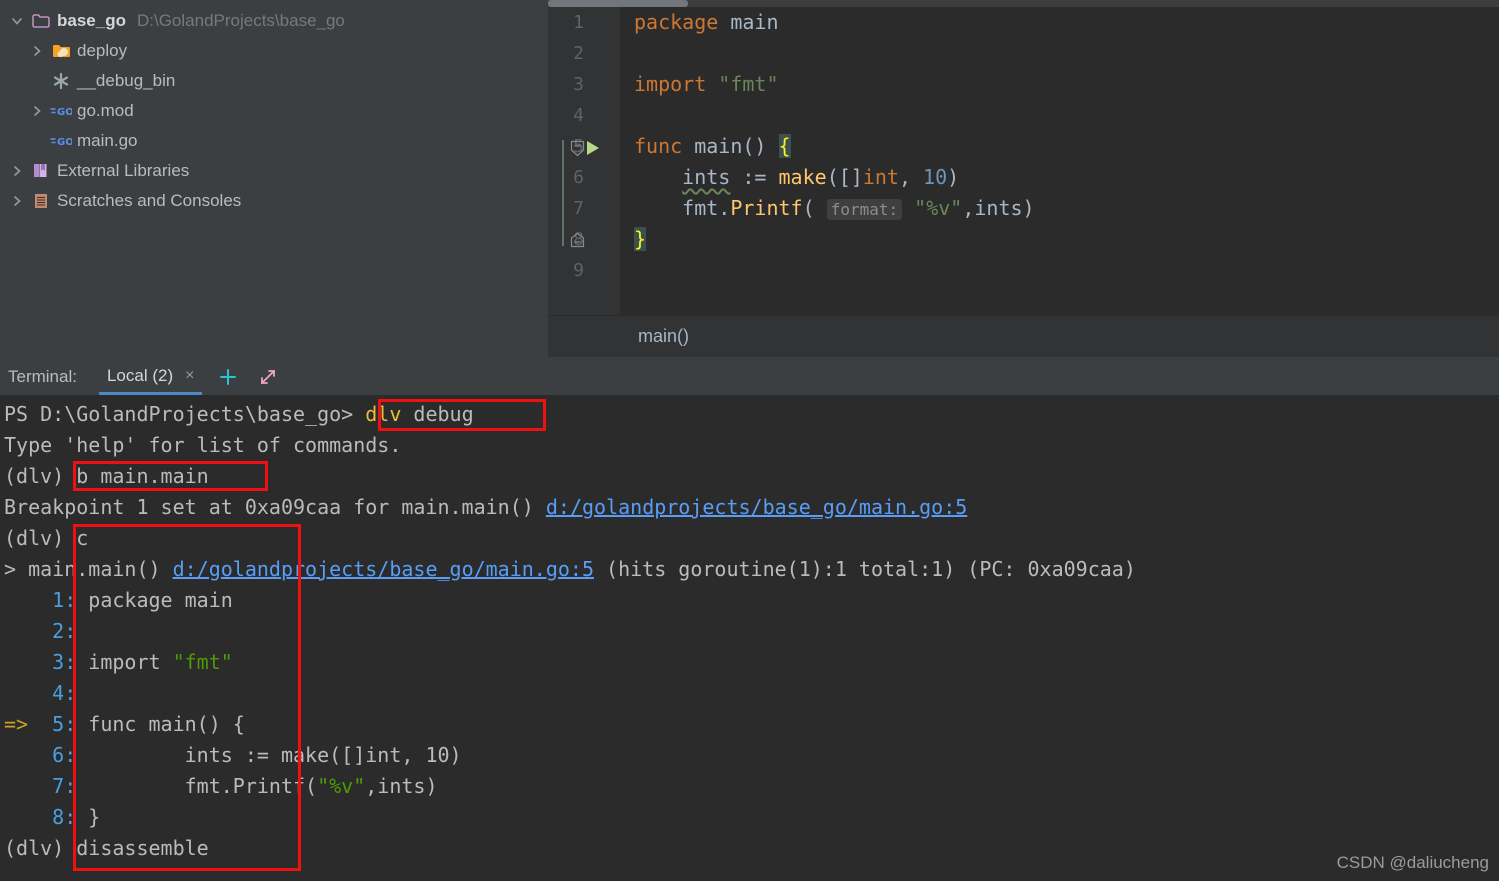  Describe the element at coordinates (64, 600) in the screenshot. I see `listing-line-number: 1:` at that location.